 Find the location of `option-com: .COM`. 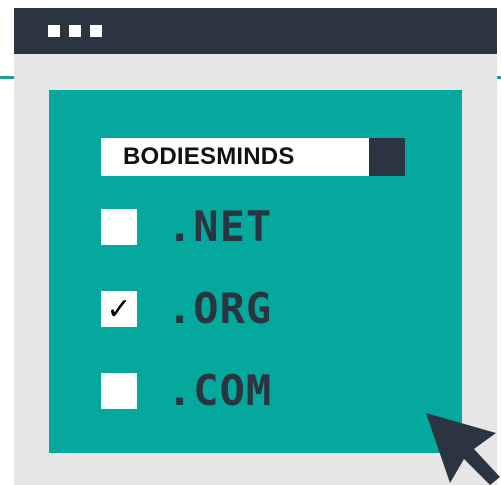

option-com: .COM is located at coordinates (251, 391).